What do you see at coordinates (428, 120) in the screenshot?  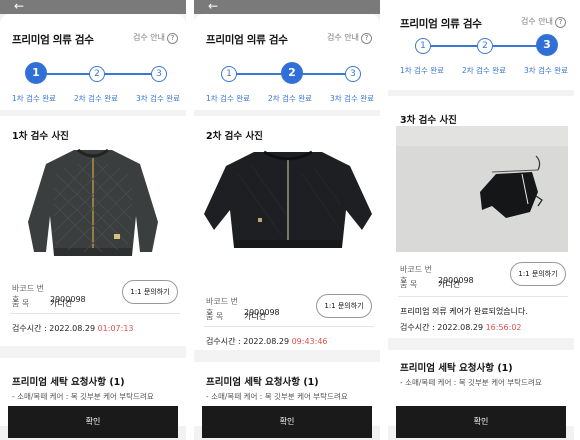 I see `photo-section-title: 3차 검수 사진` at bounding box center [428, 120].